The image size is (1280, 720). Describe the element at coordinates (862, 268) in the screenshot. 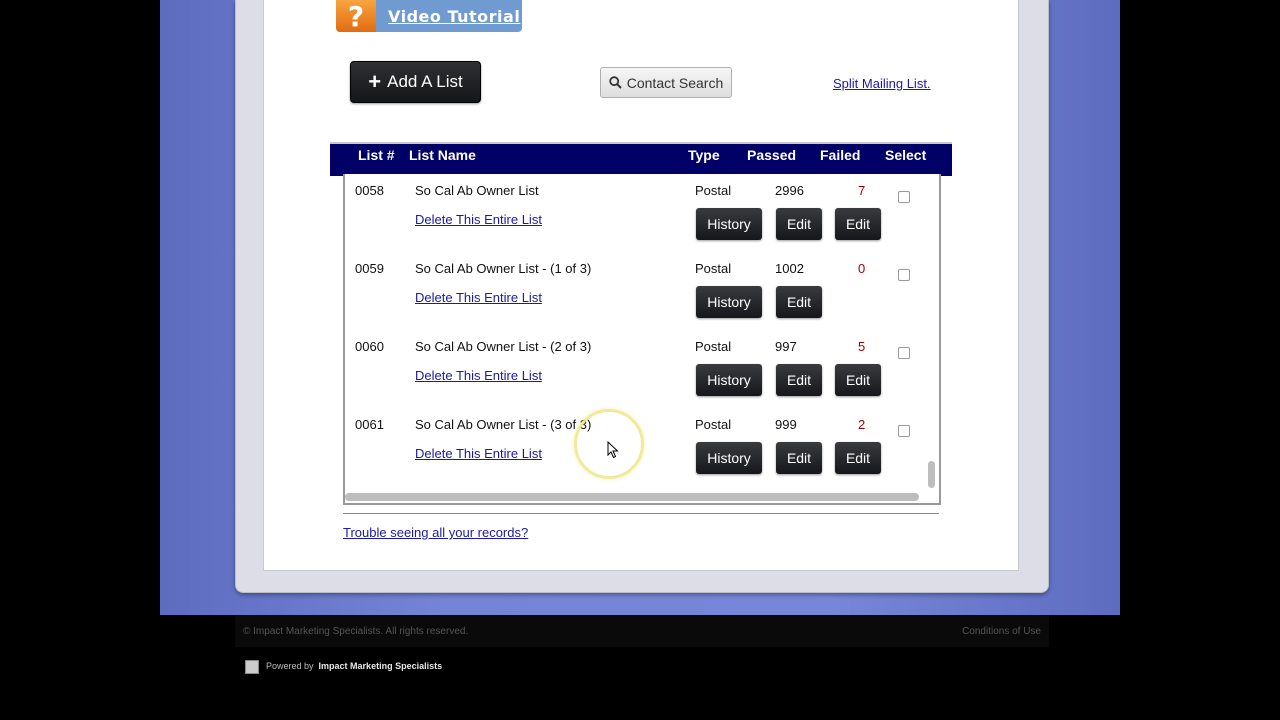

I see `failed-count: 0` at that location.